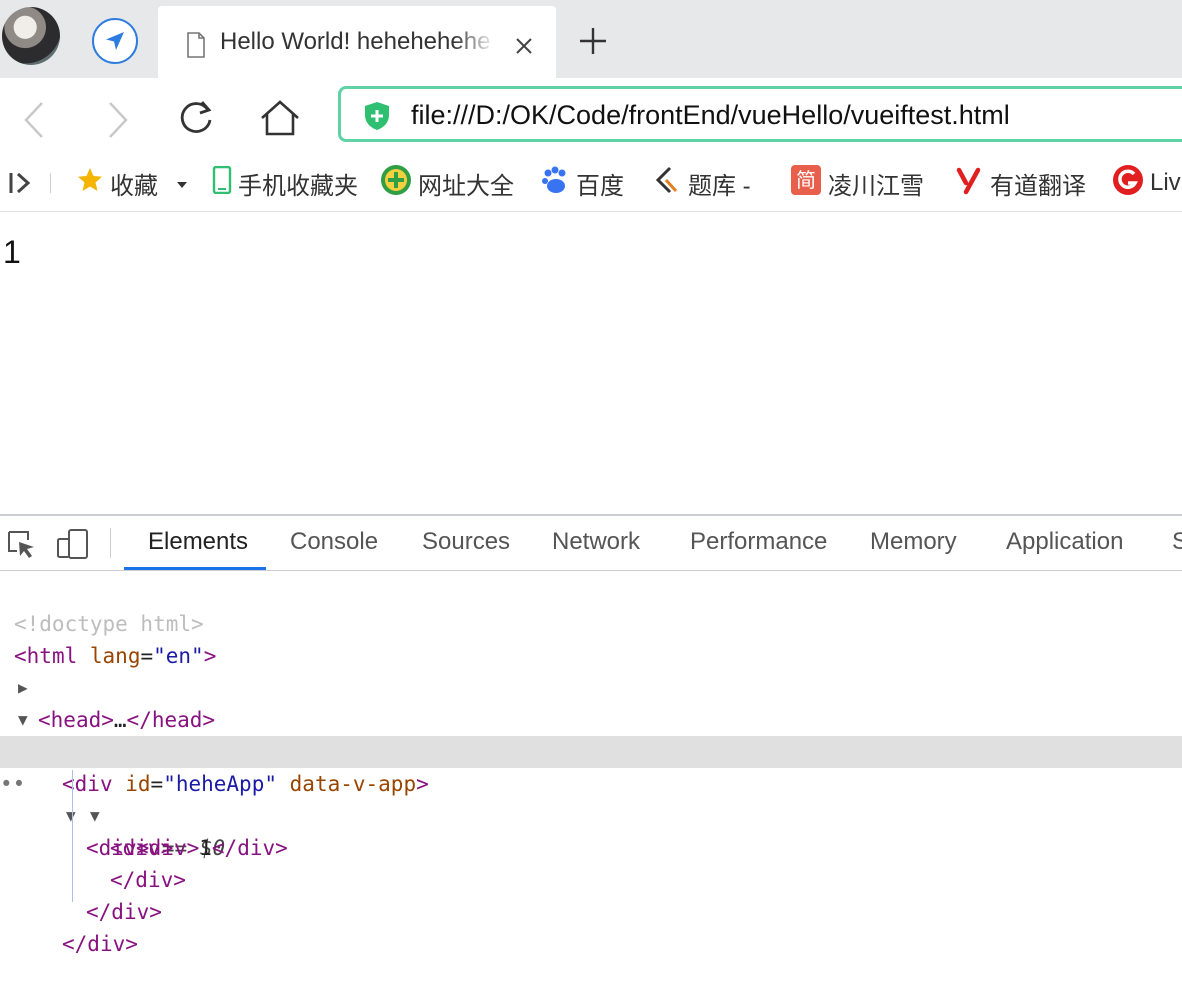  I want to click on baidu-paw-icon, so click(555, 183).